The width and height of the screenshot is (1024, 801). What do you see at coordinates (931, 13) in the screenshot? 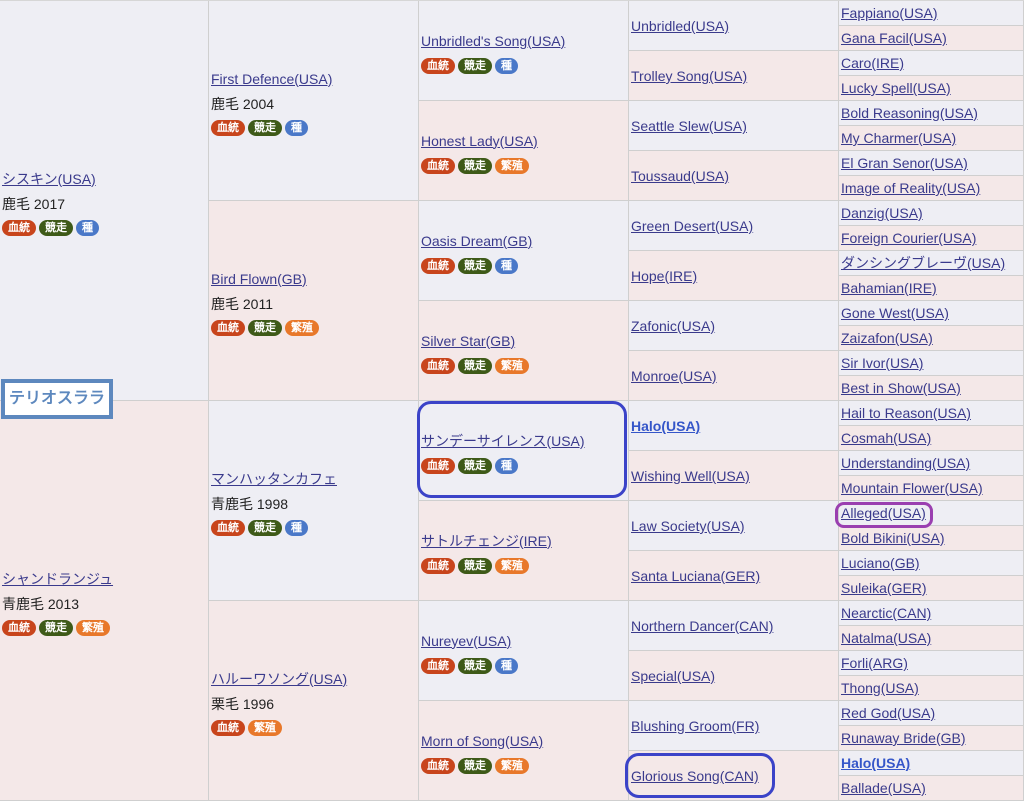
I see `horse-link: Fappiano(USA)` at bounding box center [931, 13].